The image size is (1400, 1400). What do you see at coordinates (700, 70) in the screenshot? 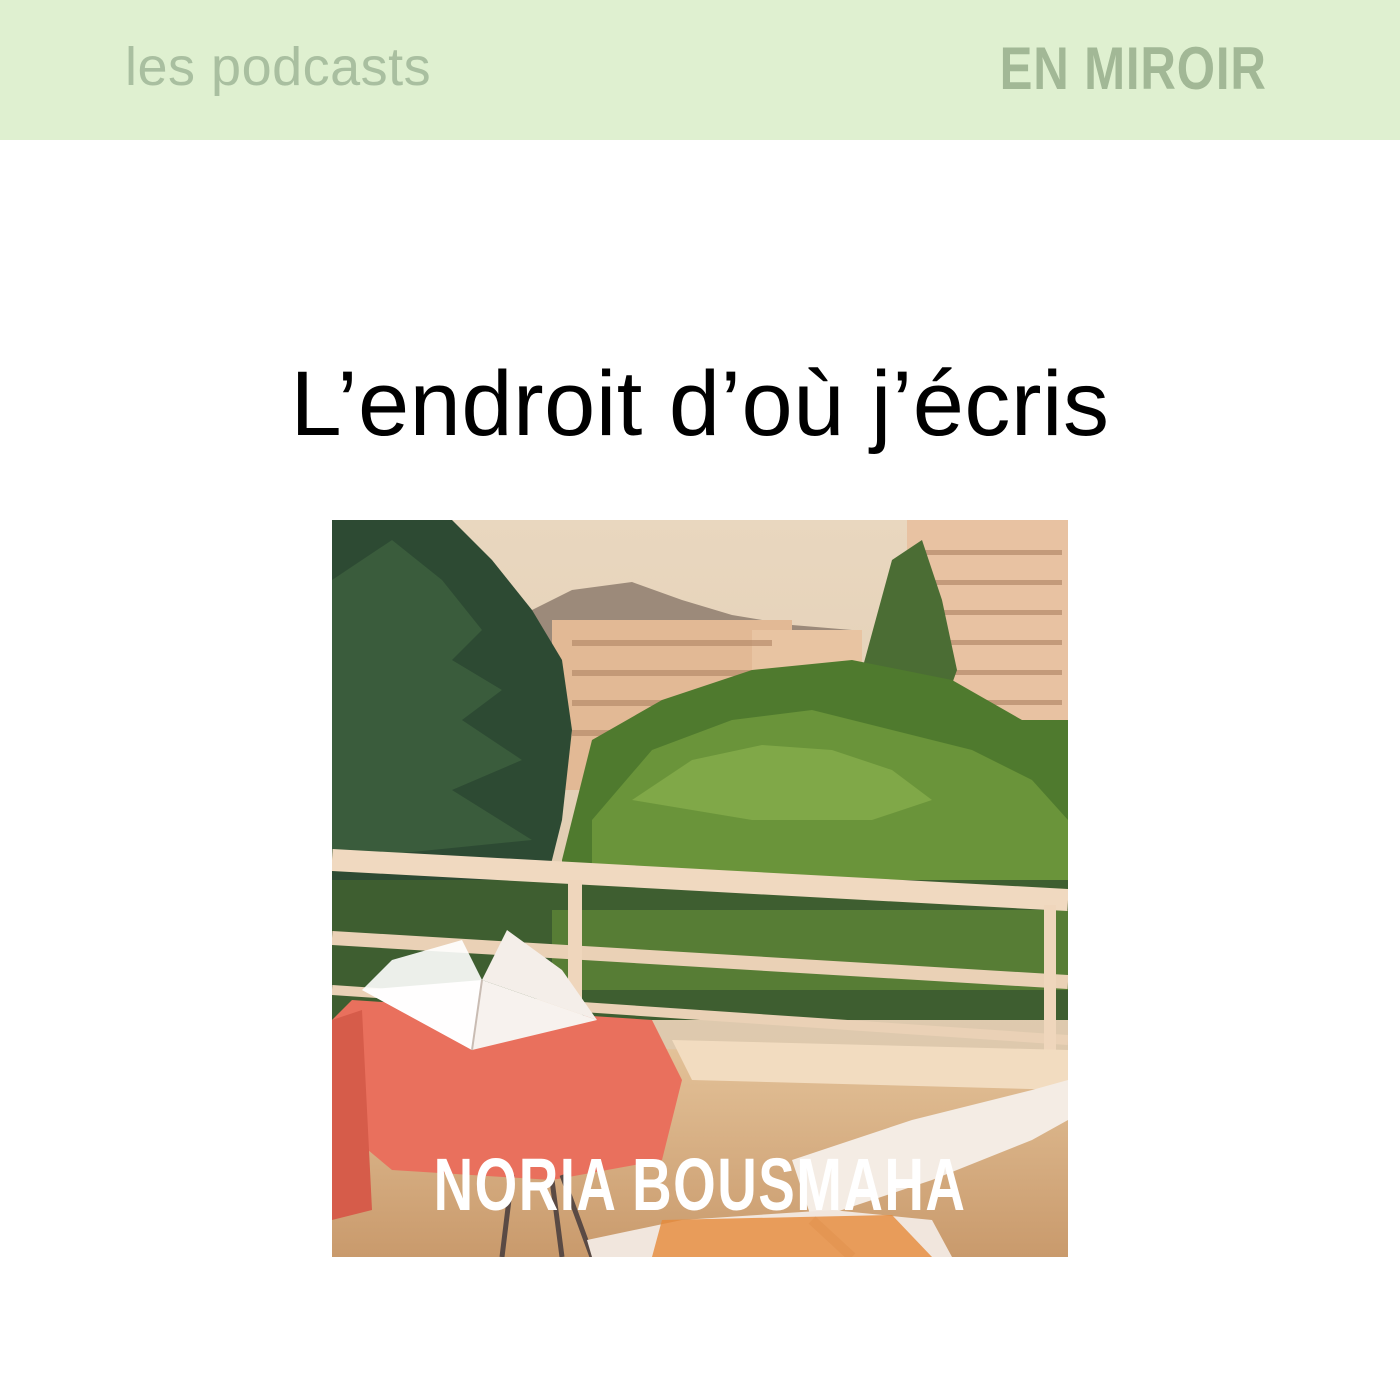
I see `header-bar: les podcasts EN MIROIR` at bounding box center [700, 70].